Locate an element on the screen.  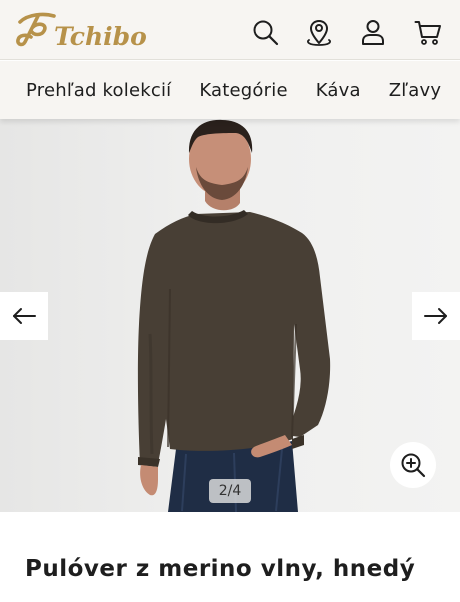
category-nav: Prehľad kolekcií Kategórie Káva Zľavy is located at coordinates (230, 90).